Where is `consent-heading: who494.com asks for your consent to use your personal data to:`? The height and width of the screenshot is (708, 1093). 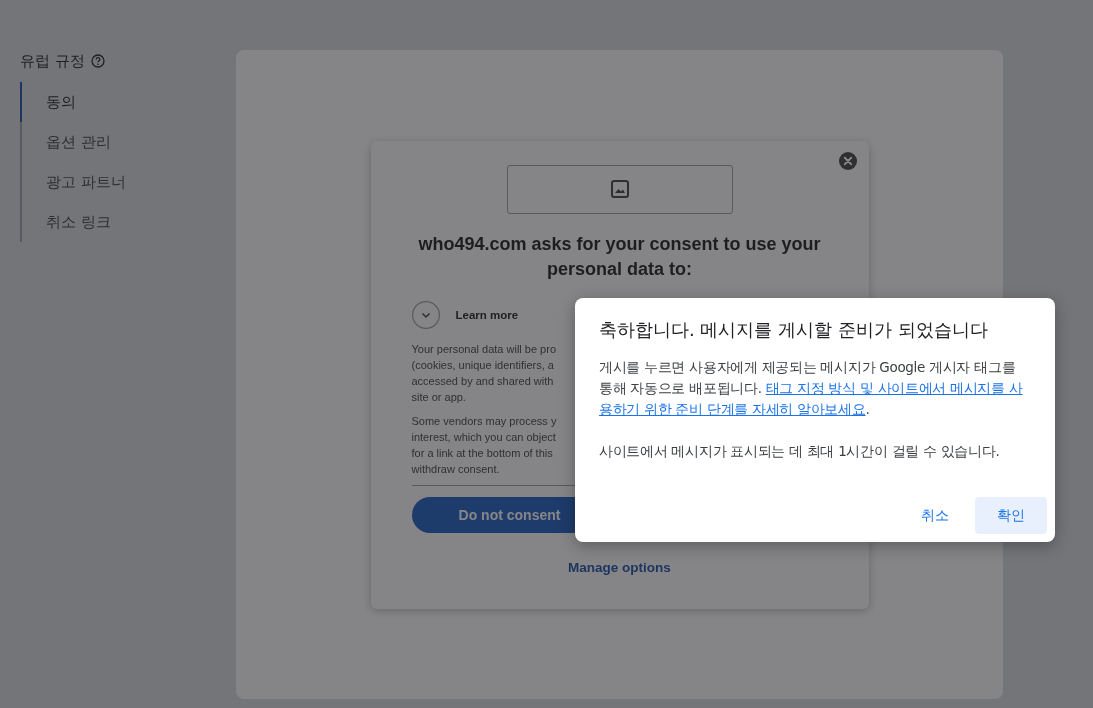
consent-heading: who494.com asks for your consent to use your personal data to: is located at coordinates (619, 256).